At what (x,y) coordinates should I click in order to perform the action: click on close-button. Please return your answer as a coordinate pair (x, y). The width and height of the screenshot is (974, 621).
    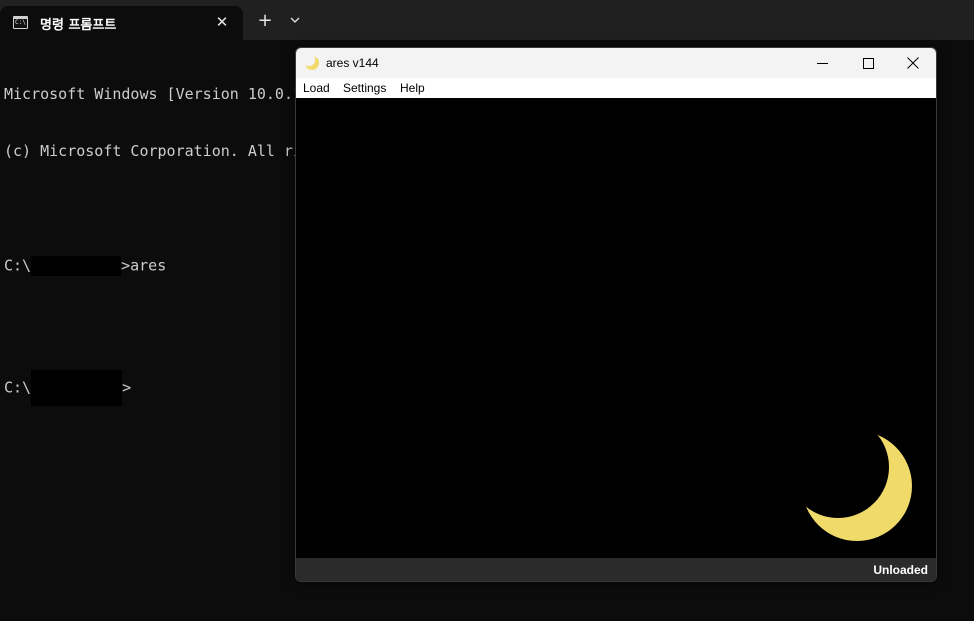
    Looking at the image, I should click on (913, 63).